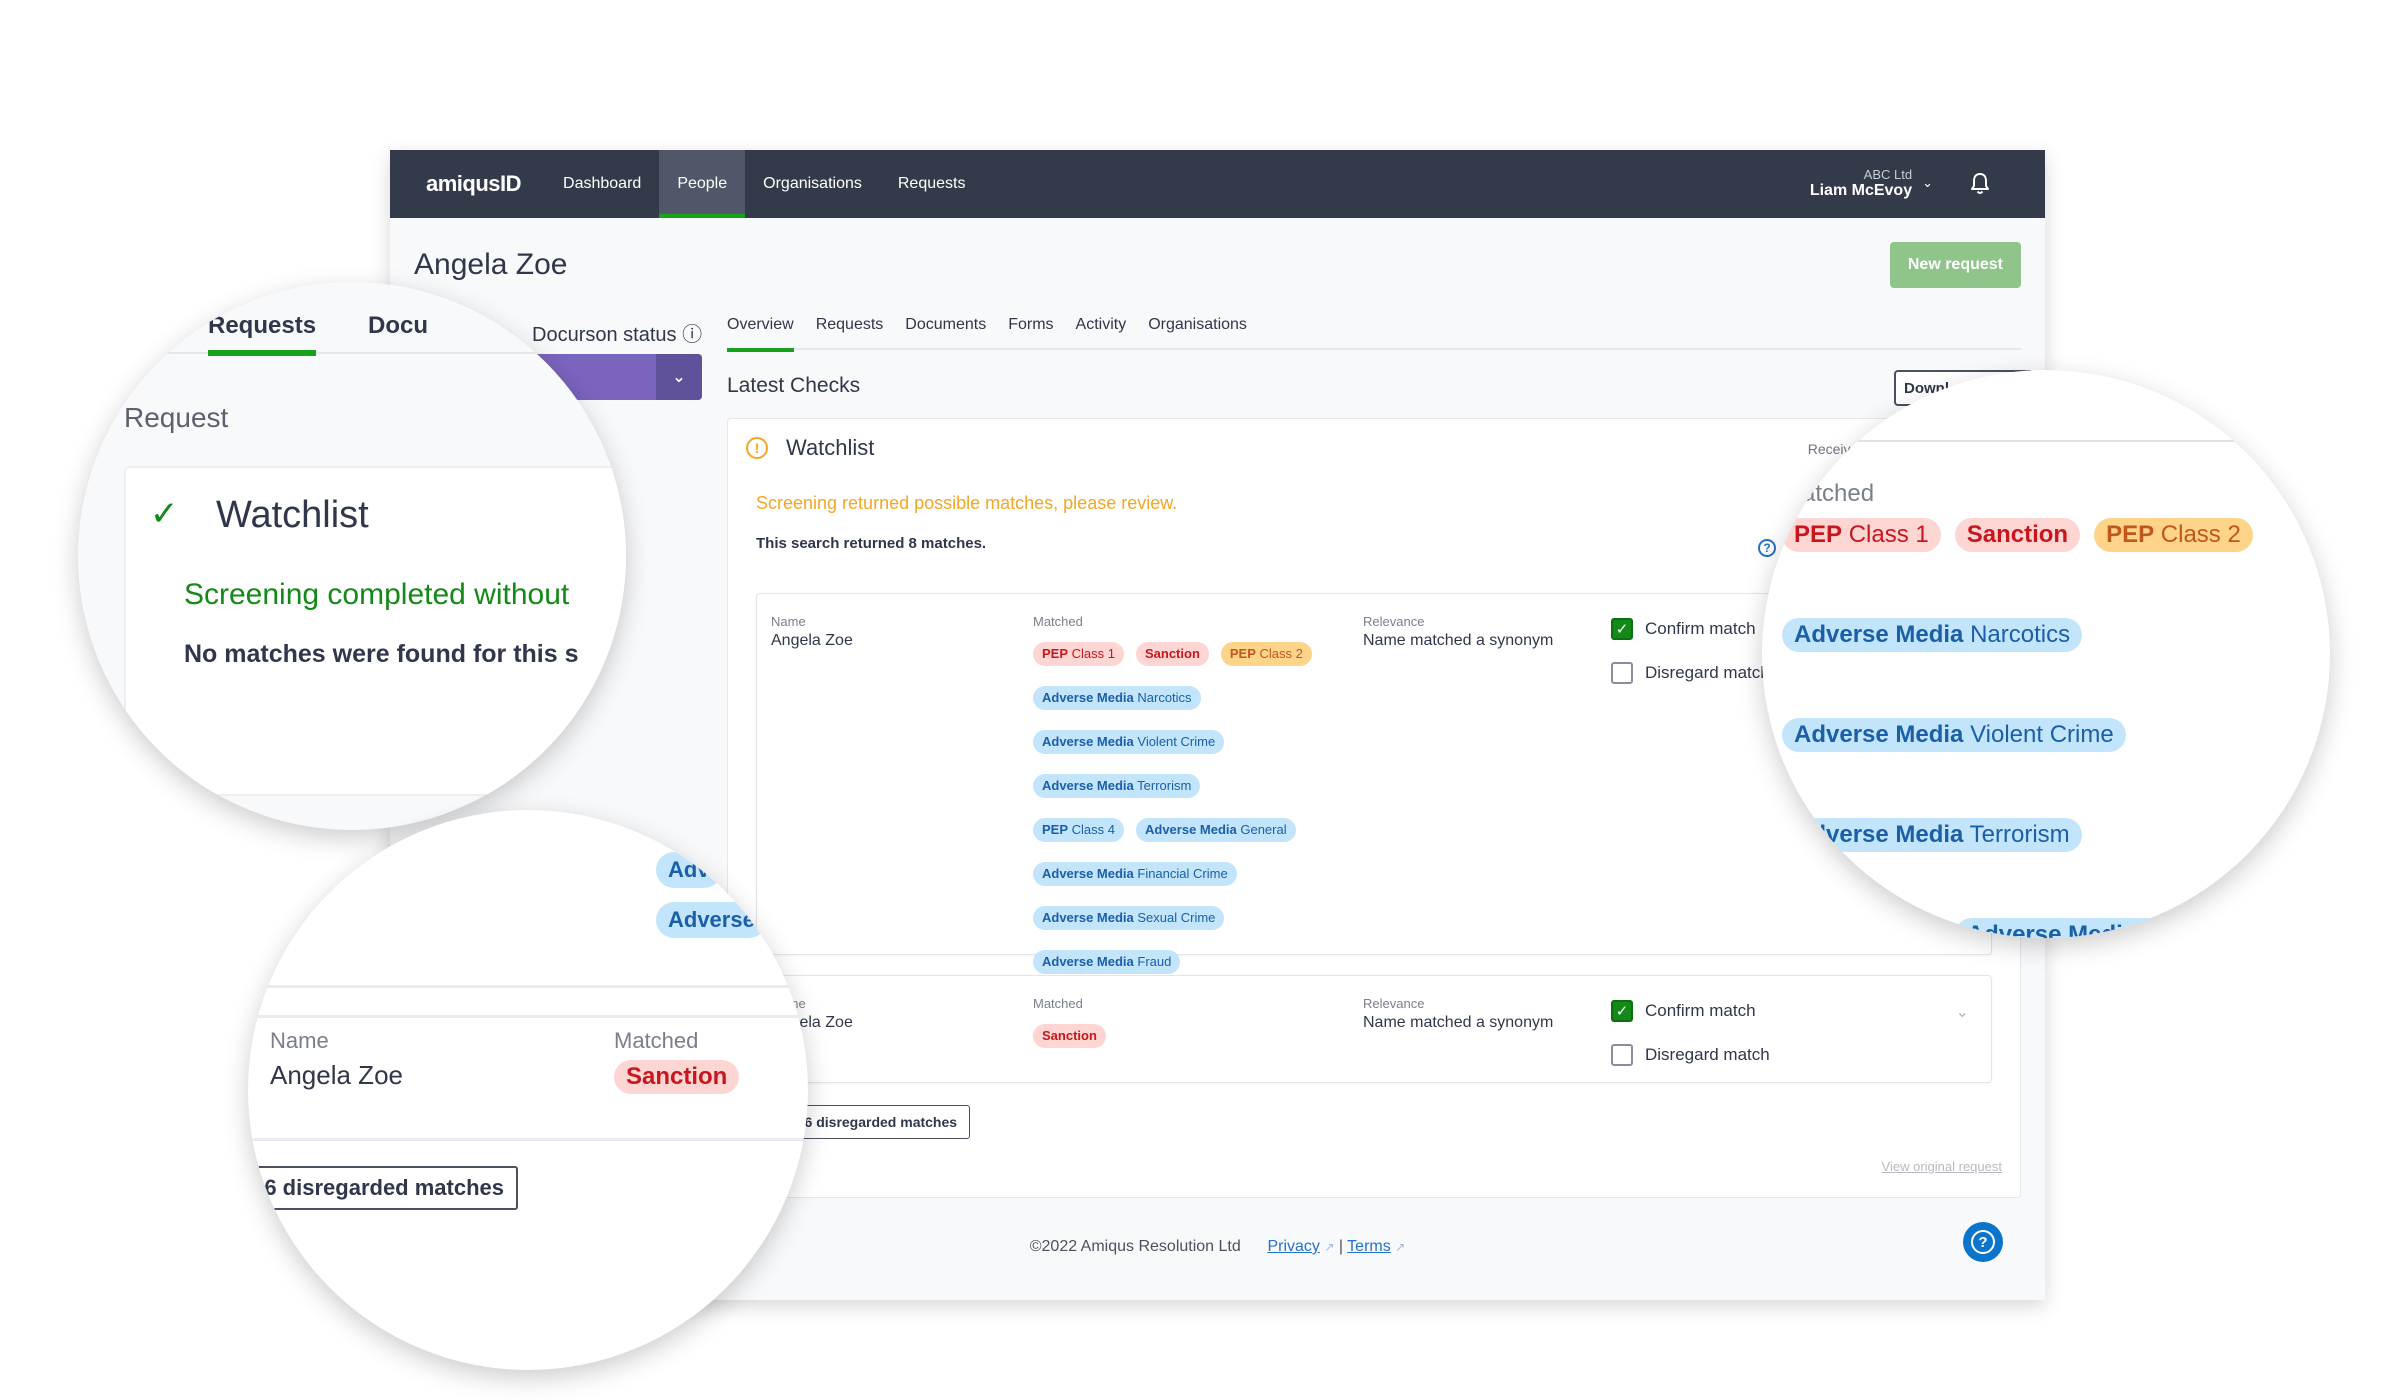 This screenshot has height=1400, width=2400. Describe the element at coordinates (176, 417) in the screenshot. I see `zoomed-request-title: Request` at that location.